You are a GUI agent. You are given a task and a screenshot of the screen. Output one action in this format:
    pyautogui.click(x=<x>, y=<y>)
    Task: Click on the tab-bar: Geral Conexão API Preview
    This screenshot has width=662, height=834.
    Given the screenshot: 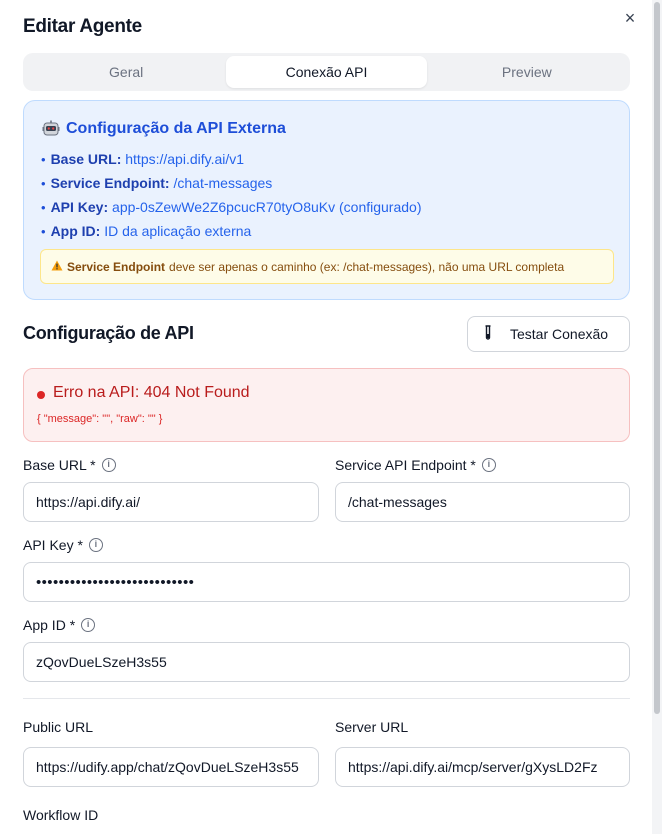 What is the action you would take?
    pyautogui.click(x=326, y=72)
    